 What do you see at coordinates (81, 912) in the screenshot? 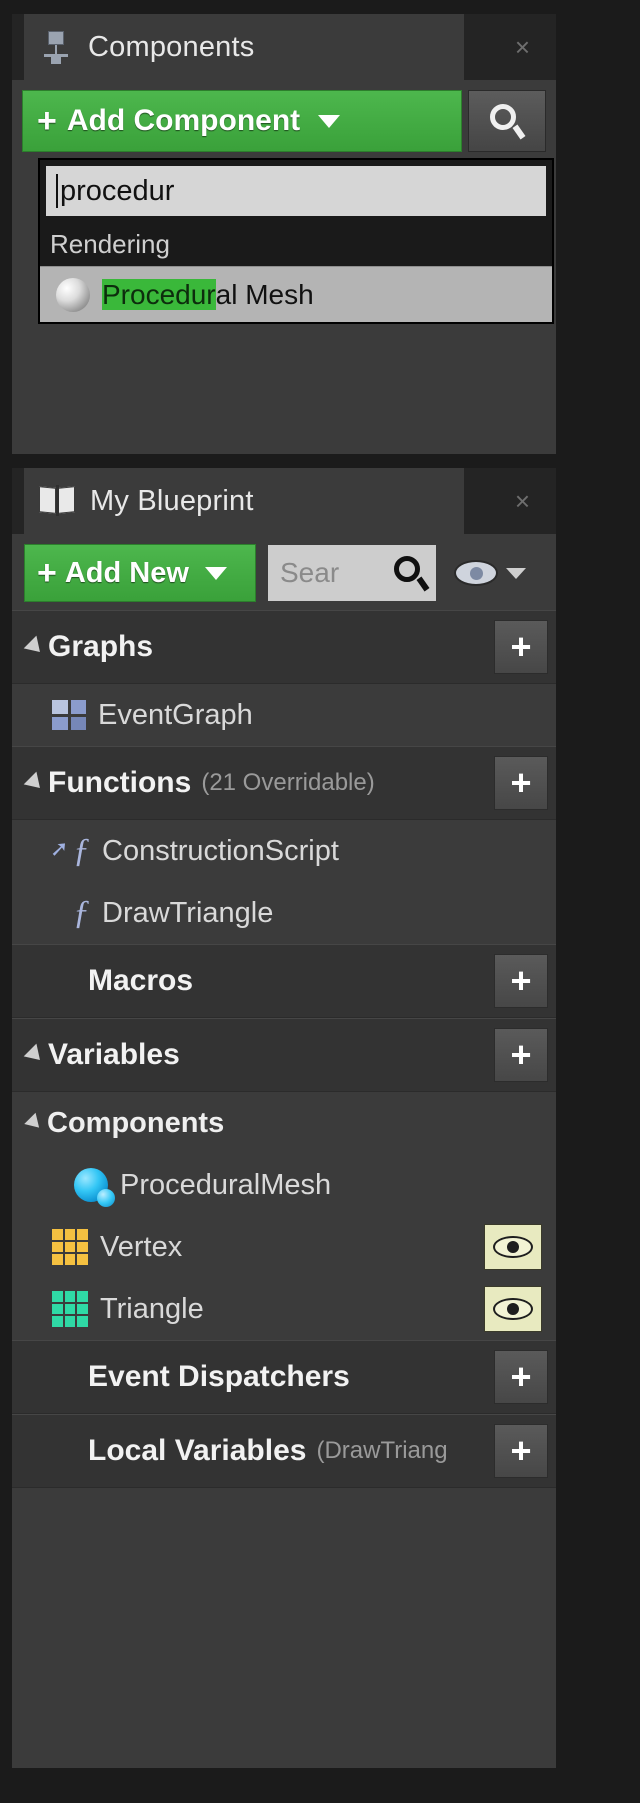
I see `function-icon: ƒ` at bounding box center [81, 912].